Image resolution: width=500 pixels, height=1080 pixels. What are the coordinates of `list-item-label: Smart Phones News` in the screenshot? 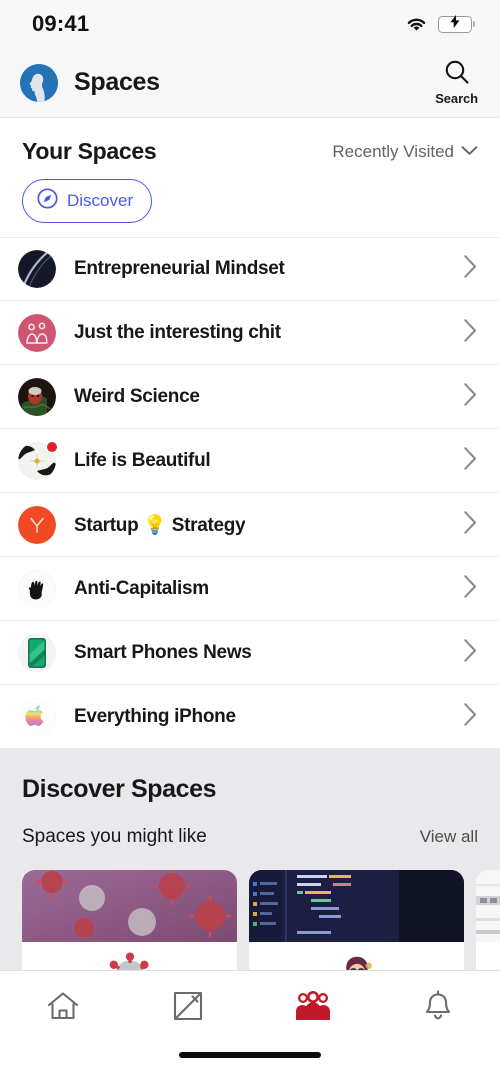 It's located at (163, 652).